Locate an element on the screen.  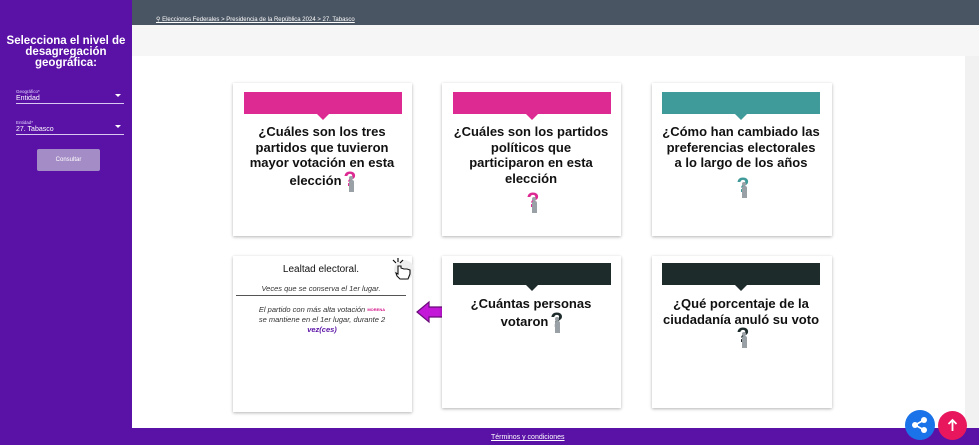
share-icon is located at coordinates (919, 425).